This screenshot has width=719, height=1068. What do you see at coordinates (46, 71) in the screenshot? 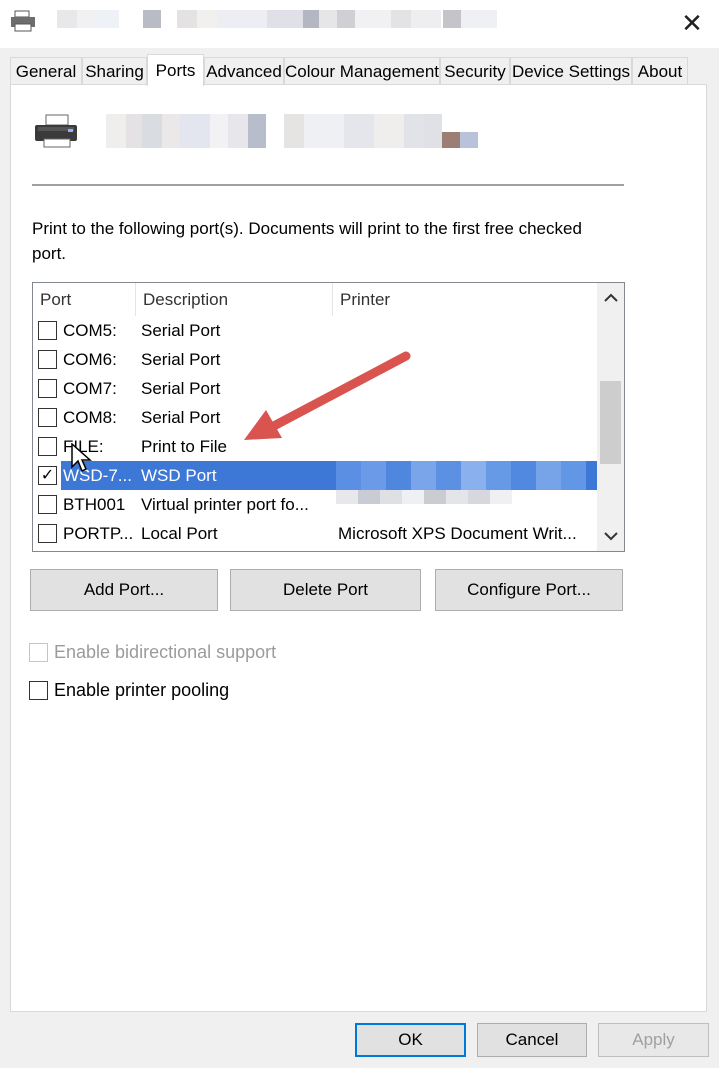
I see `tab-general: General` at bounding box center [46, 71].